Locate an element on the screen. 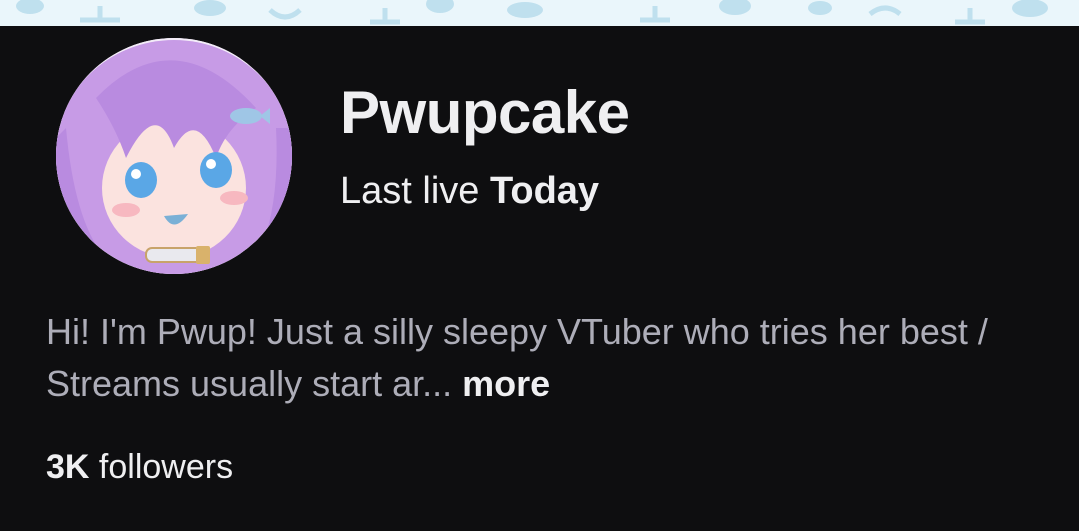  avatar is located at coordinates (174, 156).